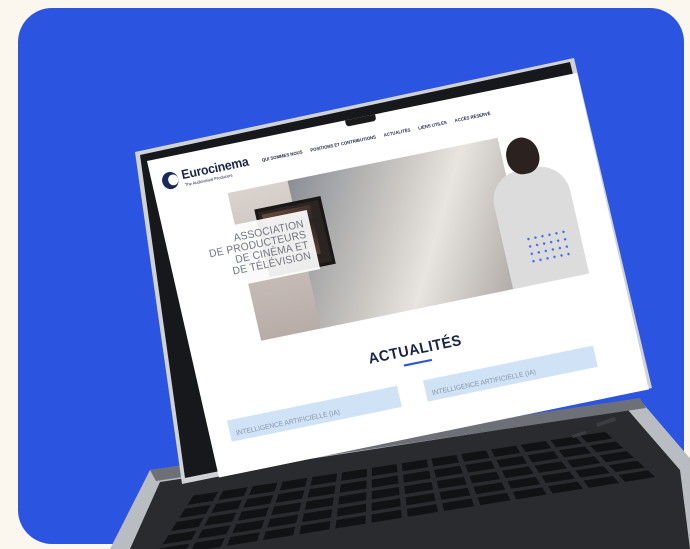 This screenshot has width=690, height=549. I want to click on nav-item-actualites: ACTUALITÉS, so click(397, 132).